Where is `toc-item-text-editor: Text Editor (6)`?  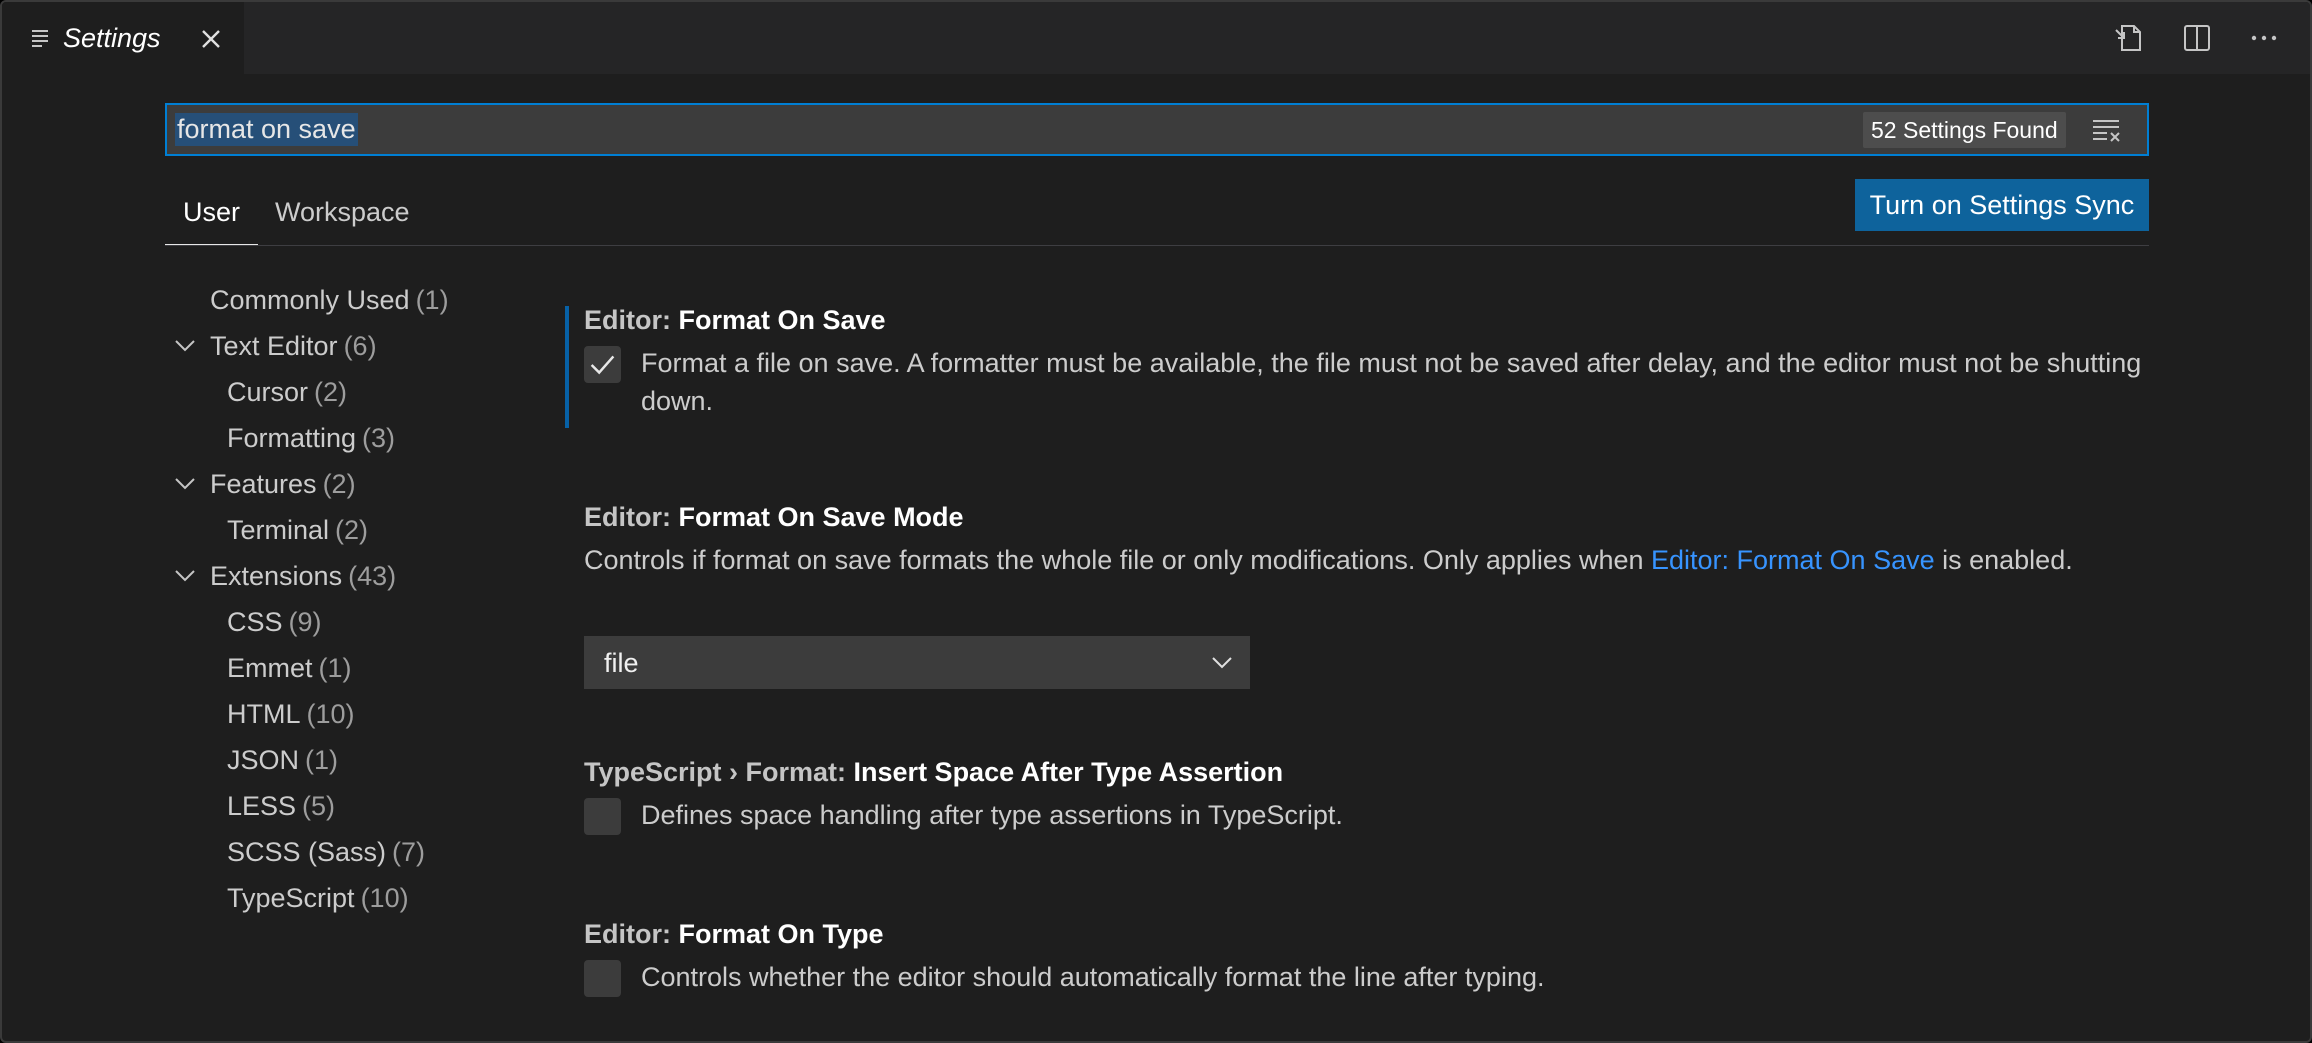 toc-item-text-editor: Text Editor (6) is located at coordinates (355, 346).